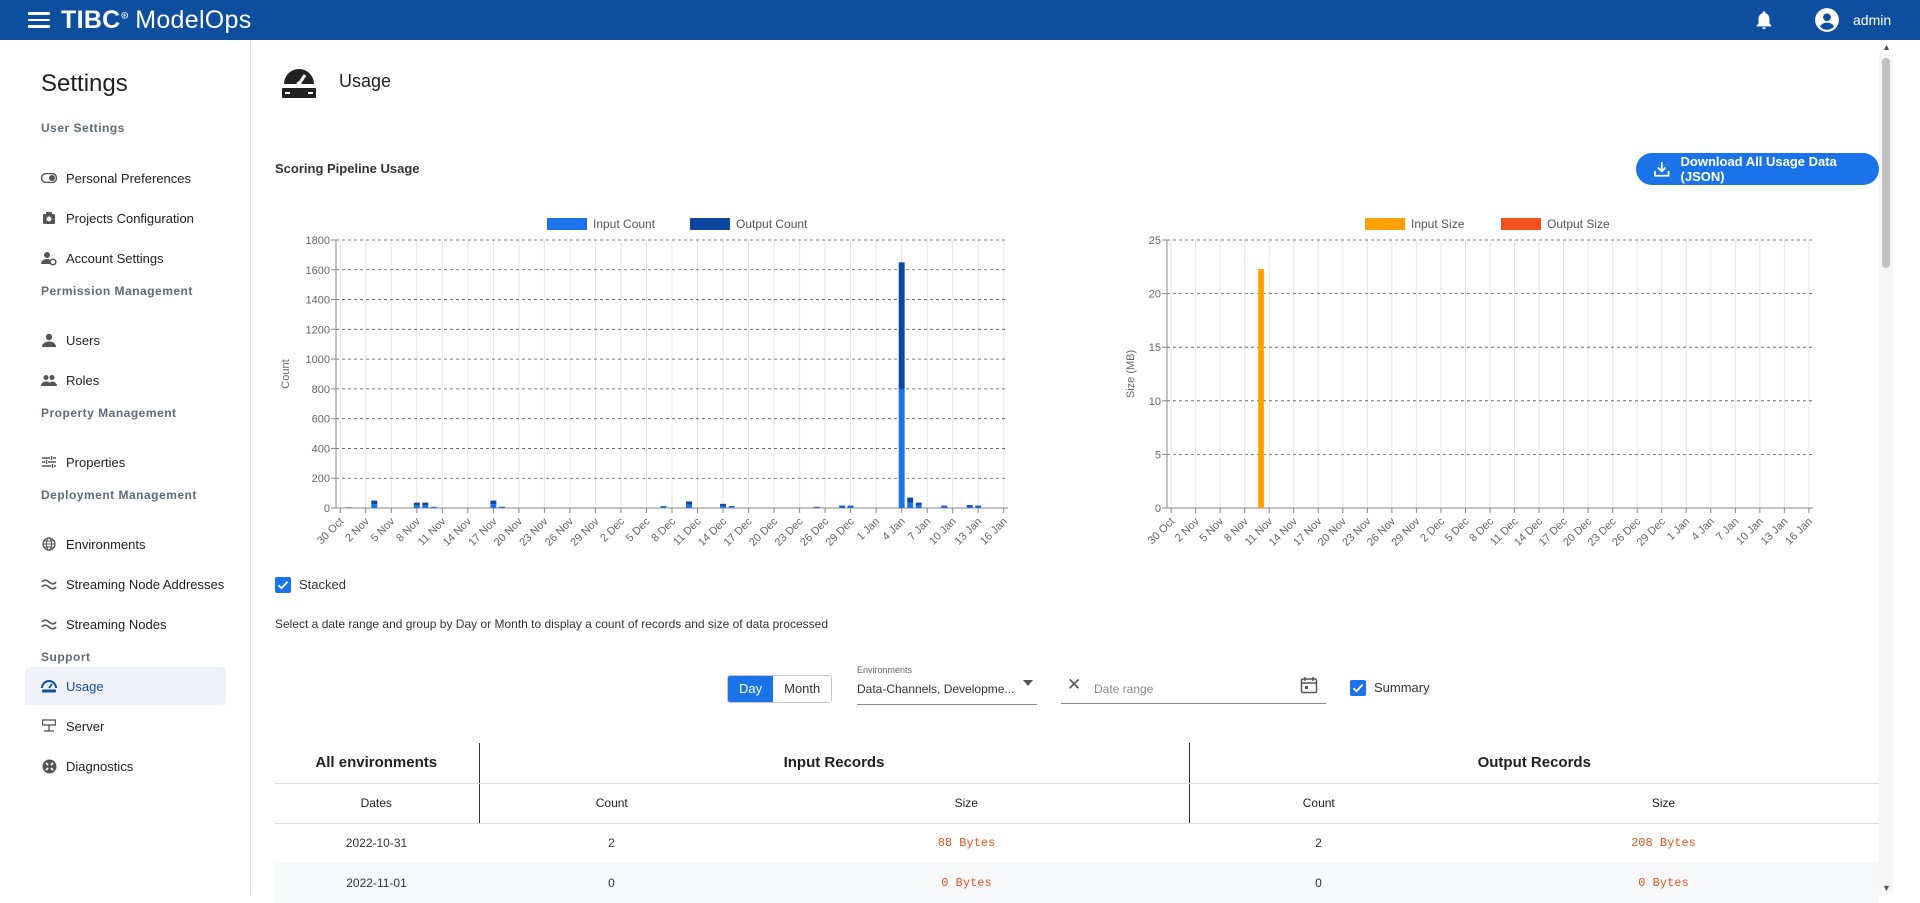 Image resolution: width=1920 pixels, height=903 pixels. Describe the element at coordinates (49, 258) in the screenshot. I see `account-settings-icon` at that location.